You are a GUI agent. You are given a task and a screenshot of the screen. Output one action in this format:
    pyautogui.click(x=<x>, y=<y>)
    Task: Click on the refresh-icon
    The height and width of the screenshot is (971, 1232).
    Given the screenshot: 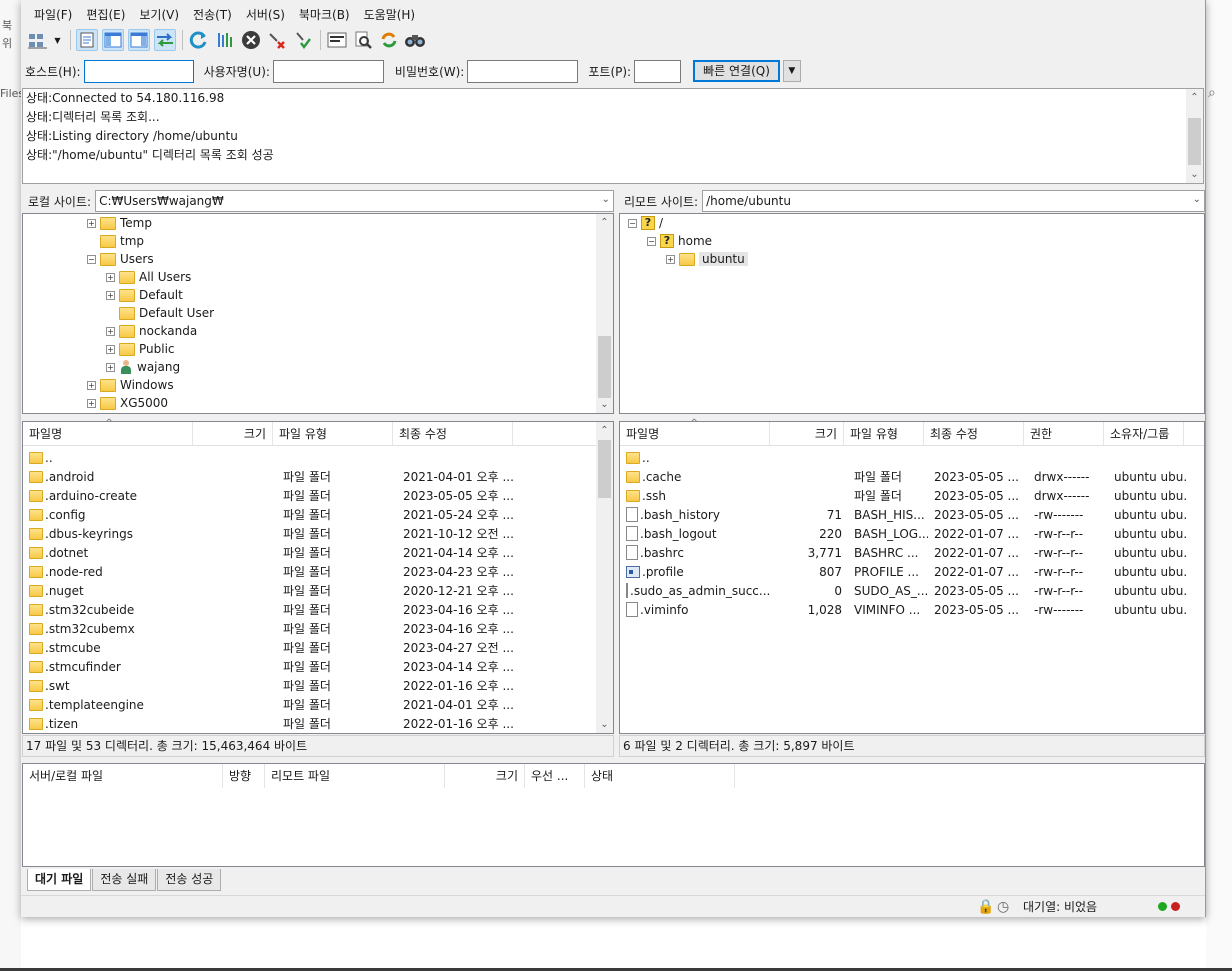 What is the action you would take?
    pyautogui.click(x=199, y=40)
    